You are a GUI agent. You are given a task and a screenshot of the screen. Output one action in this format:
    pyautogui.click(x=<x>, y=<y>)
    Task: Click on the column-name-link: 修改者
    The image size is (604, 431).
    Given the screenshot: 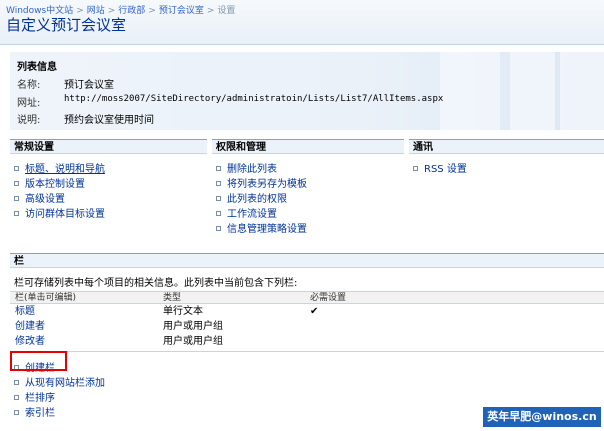 What is the action you would take?
    pyautogui.click(x=30, y=342)
    